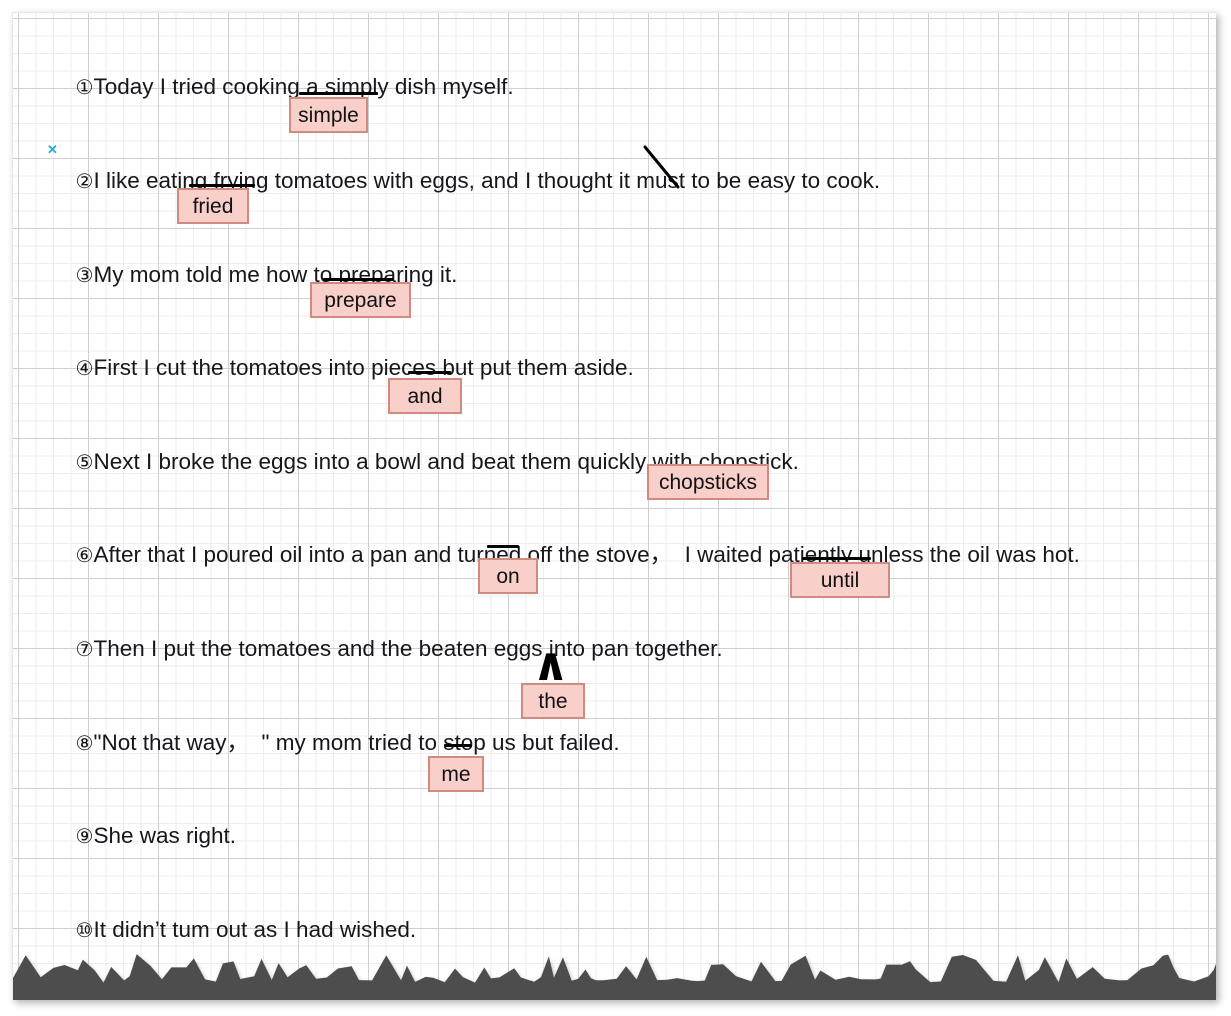 The width and height of the screenshot is (1231, 1016). I want to click on error-underline-6b, so click(836, 558).